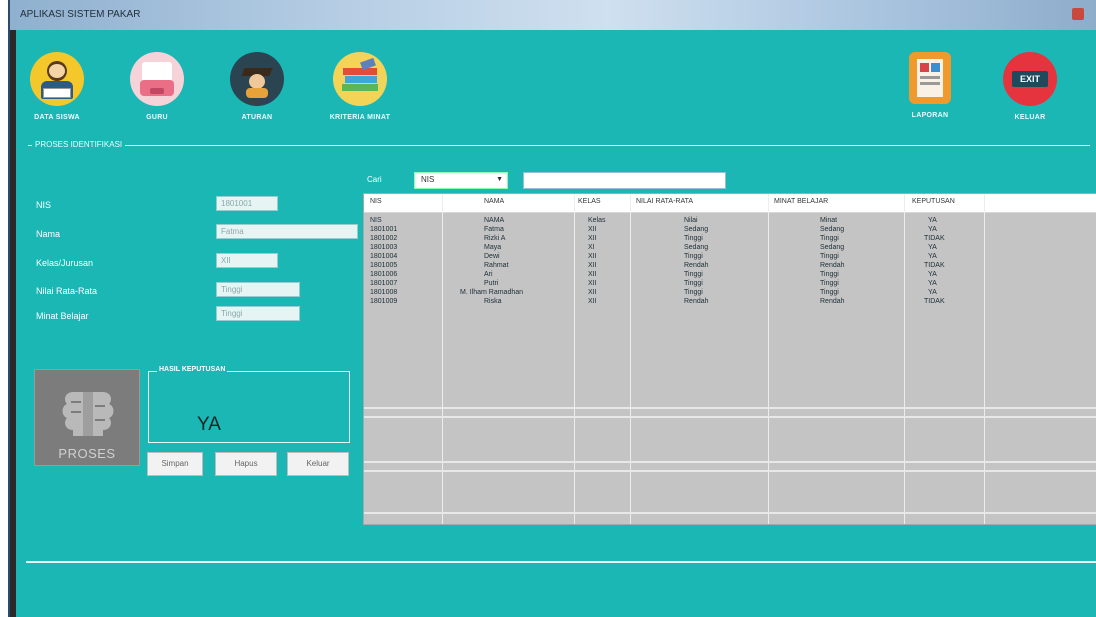 The width and height of the screenshot is (1096, 617). I want to click on kelas-field: XII, so click(247, 260).